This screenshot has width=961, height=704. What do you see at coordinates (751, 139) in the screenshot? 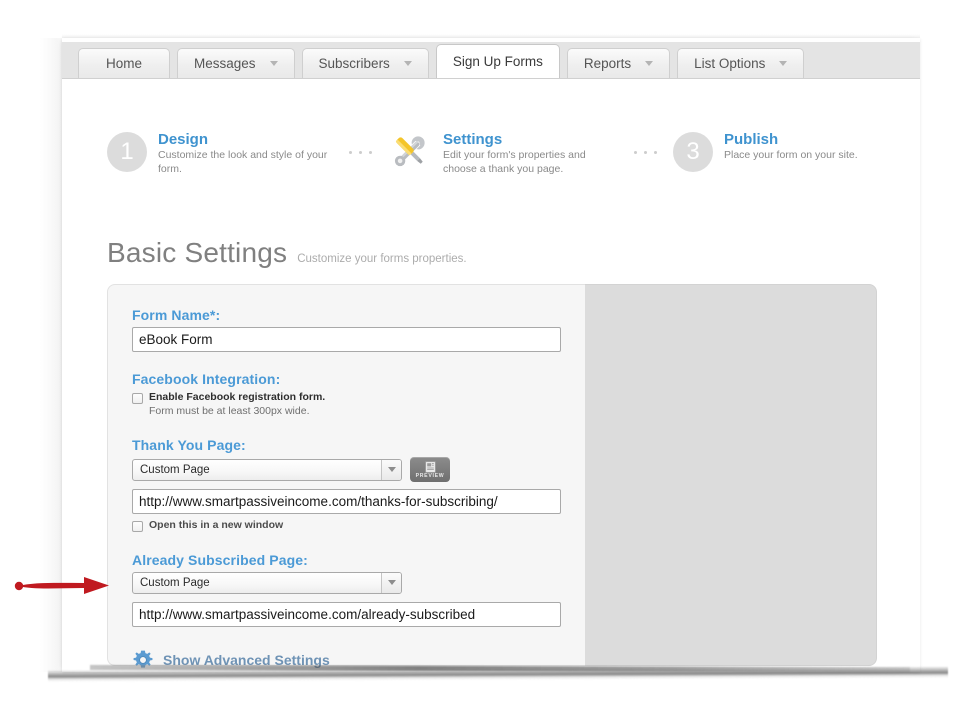
I see `step-title: Publish` at bounding box center [751, 139].